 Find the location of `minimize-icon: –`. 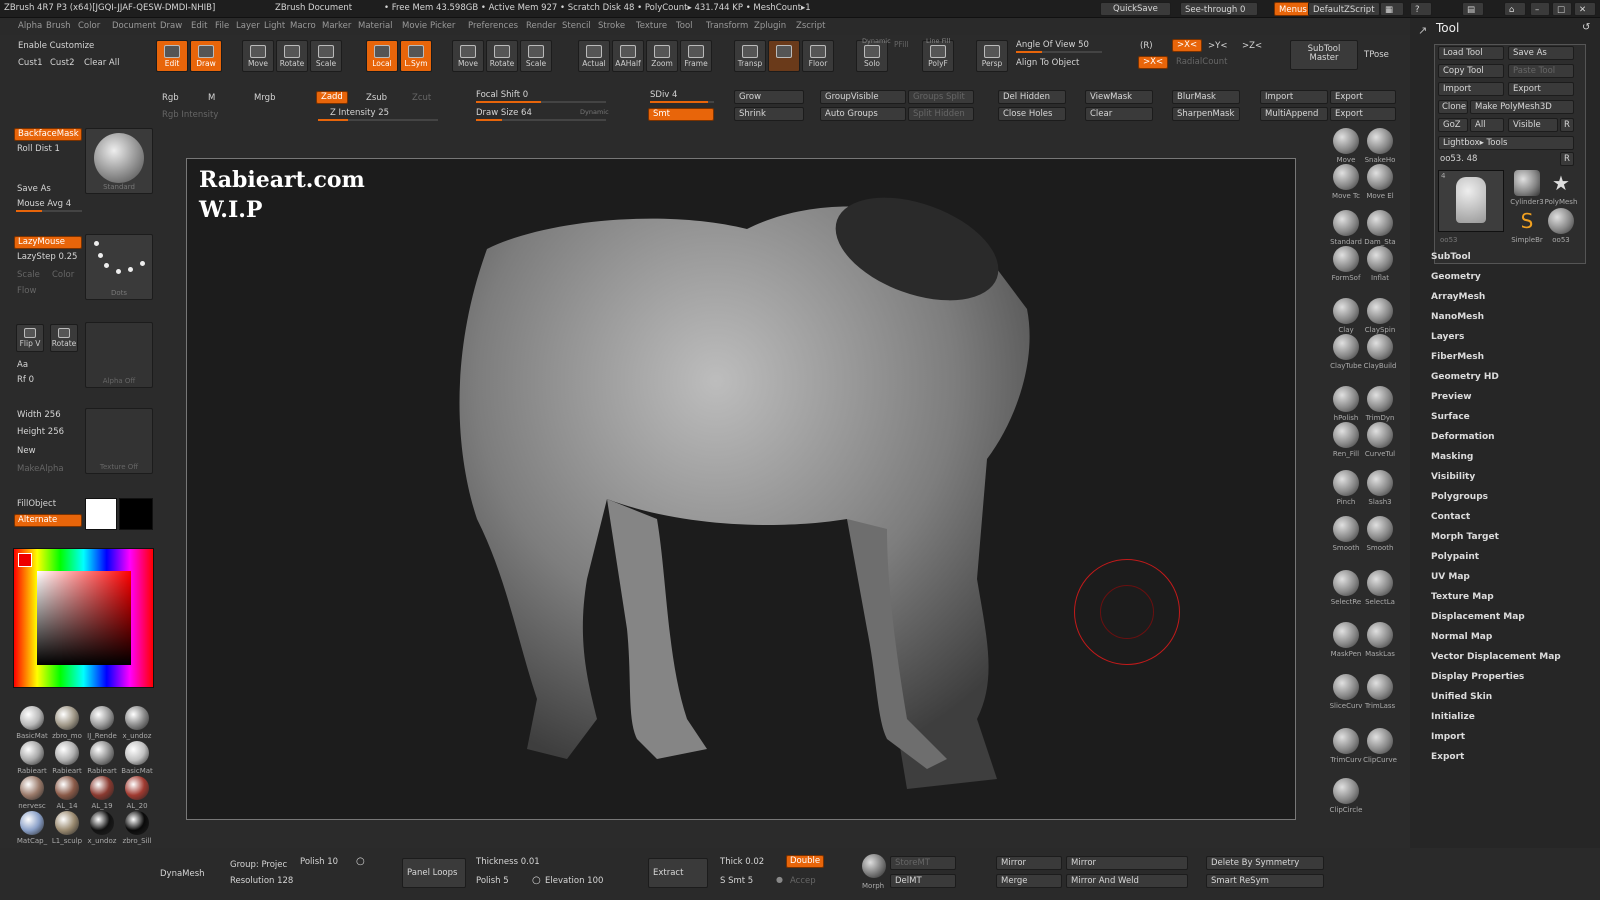

minimize-icon: – is located at coordinates (1540, 9).